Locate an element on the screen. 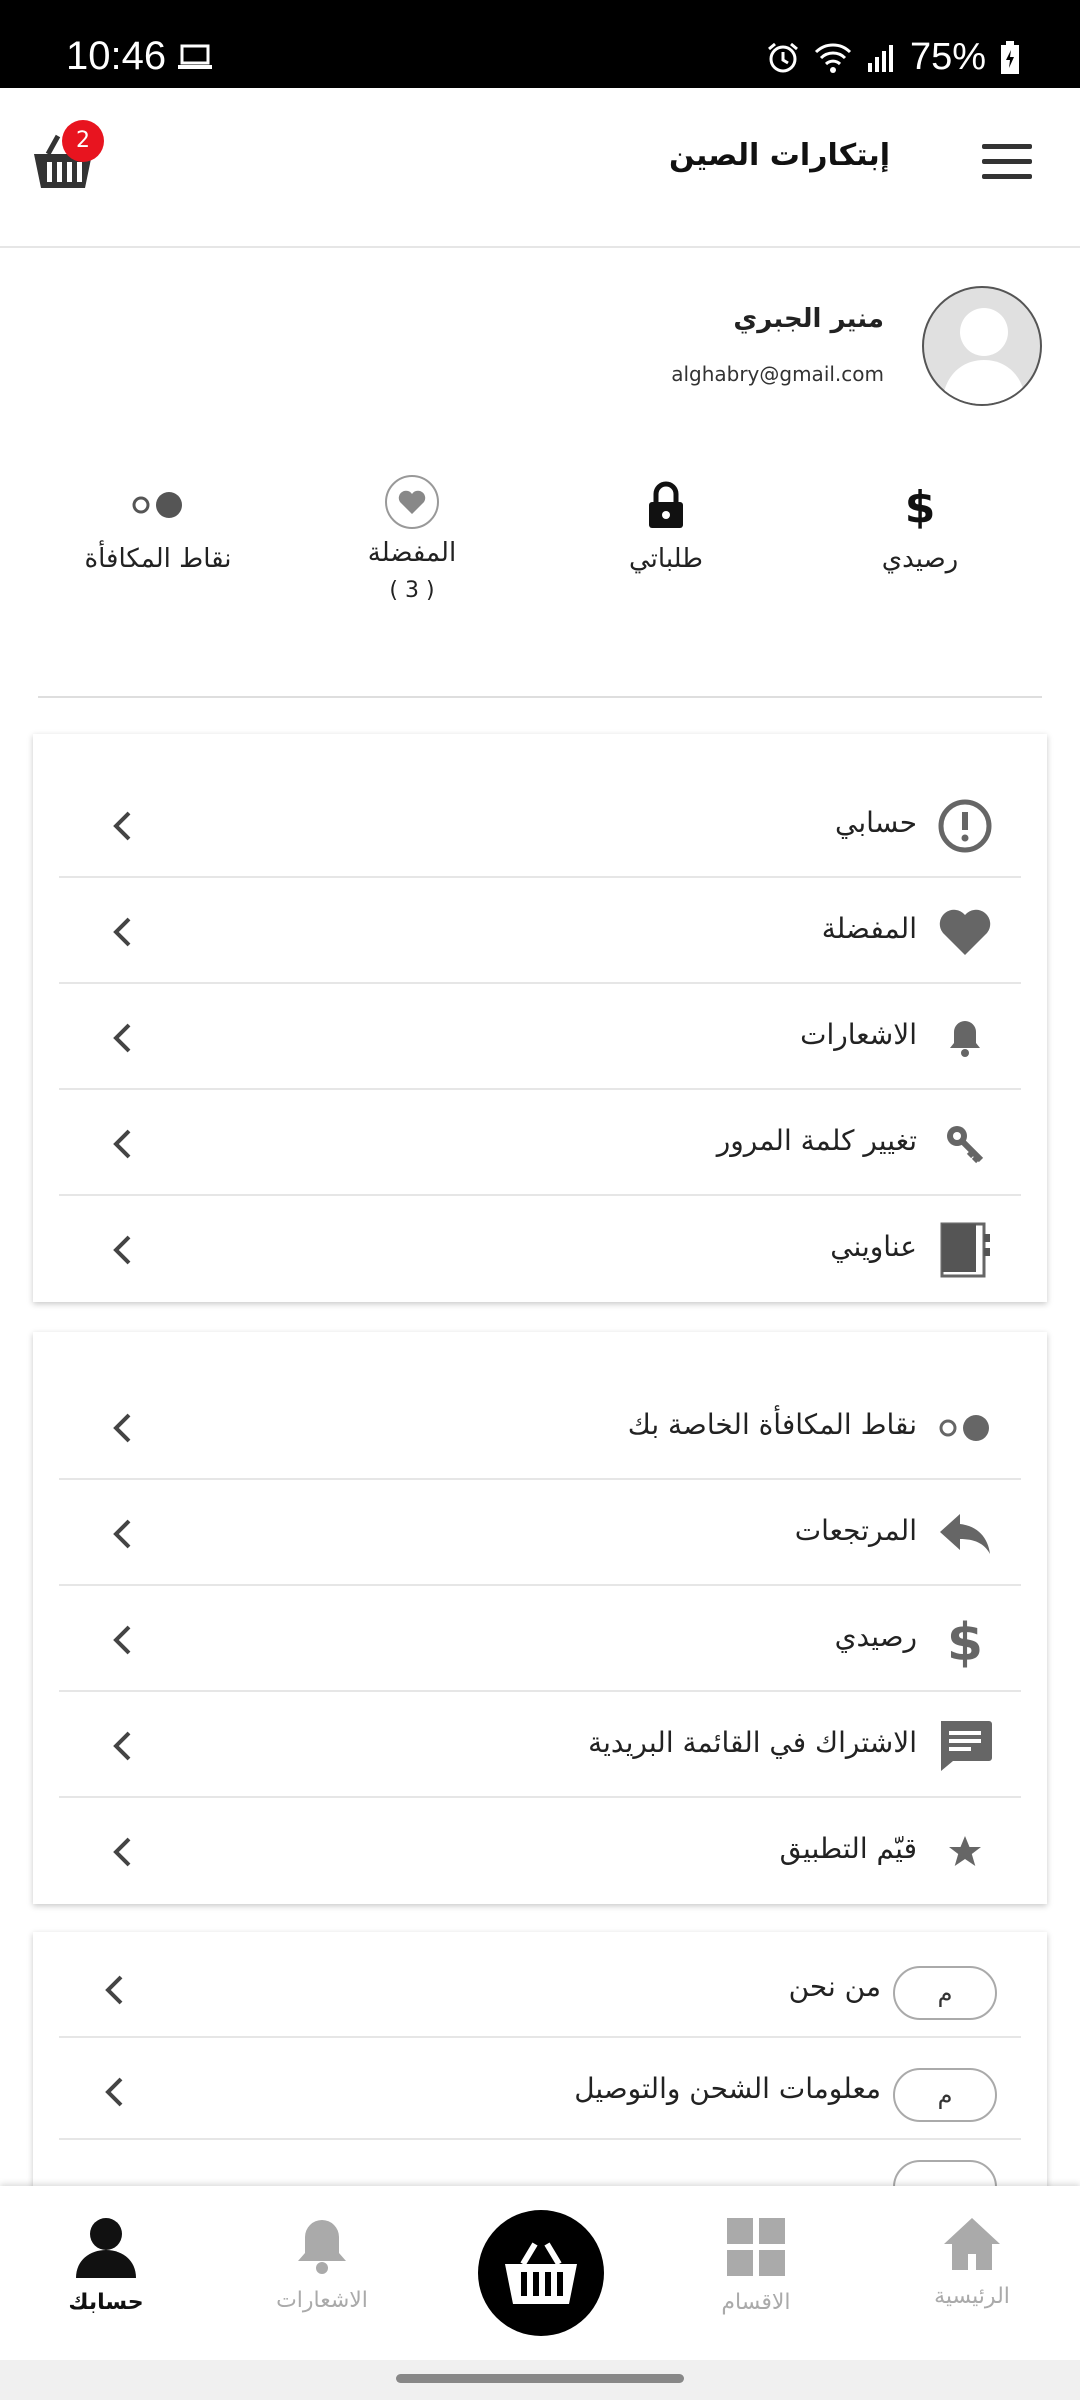  menu-item-reward-points: نقاط المكافأة الخاصة بك is located at coordinates (540, 1427).